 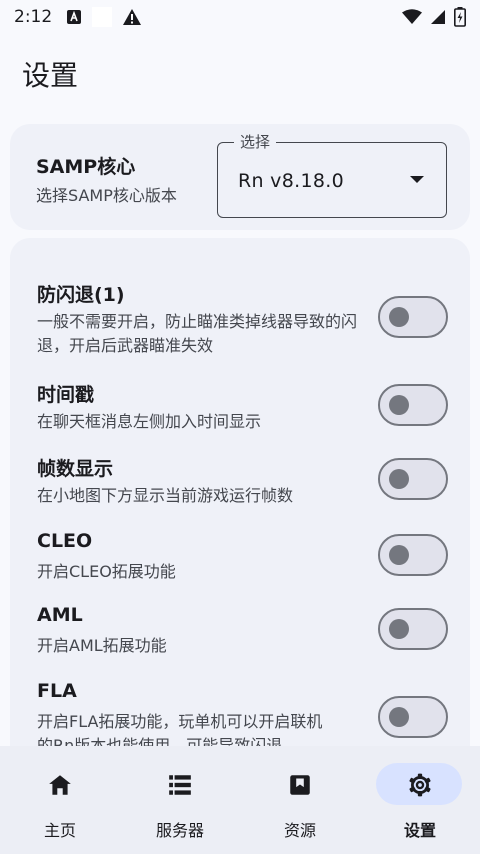 I want to click on nav-label: 资源, so click(x=299, y=830).